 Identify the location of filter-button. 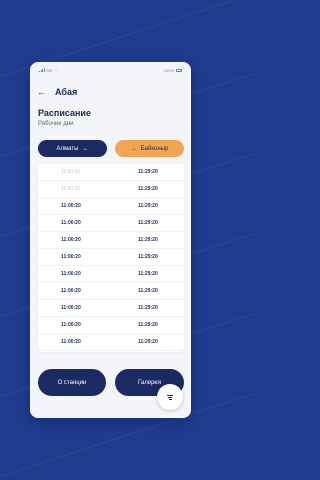
(170, 397).